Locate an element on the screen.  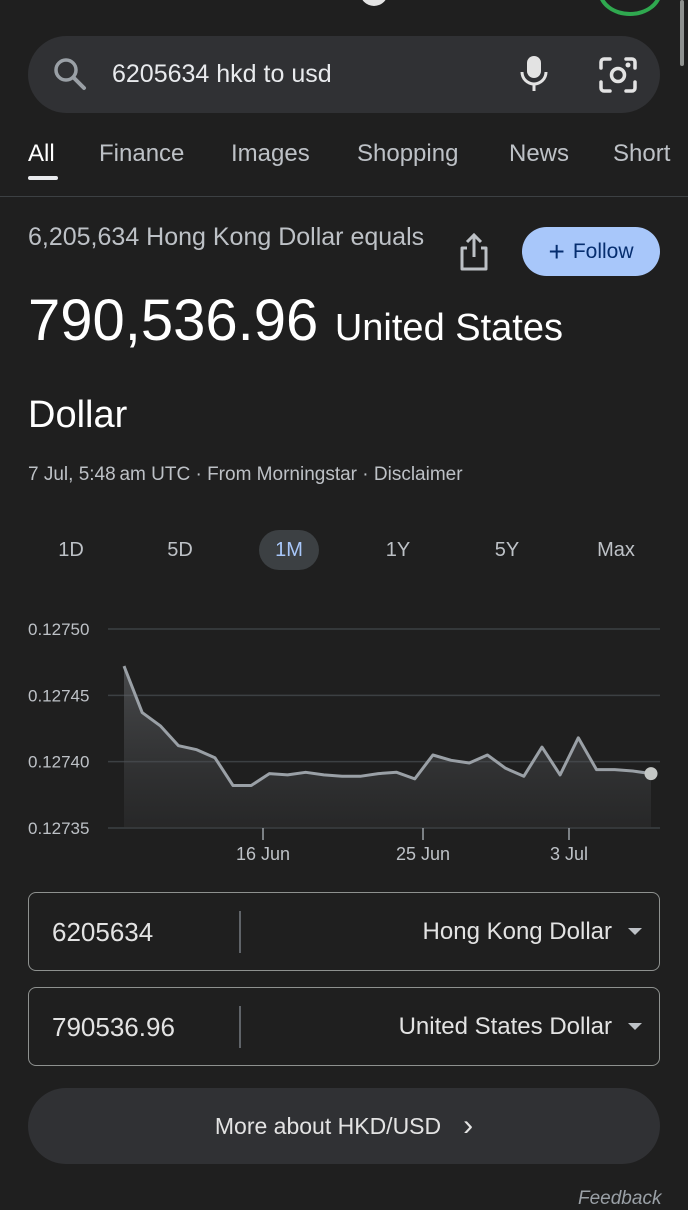
to-amount-input: 790536.96 is located at coordinates (113, 1027).